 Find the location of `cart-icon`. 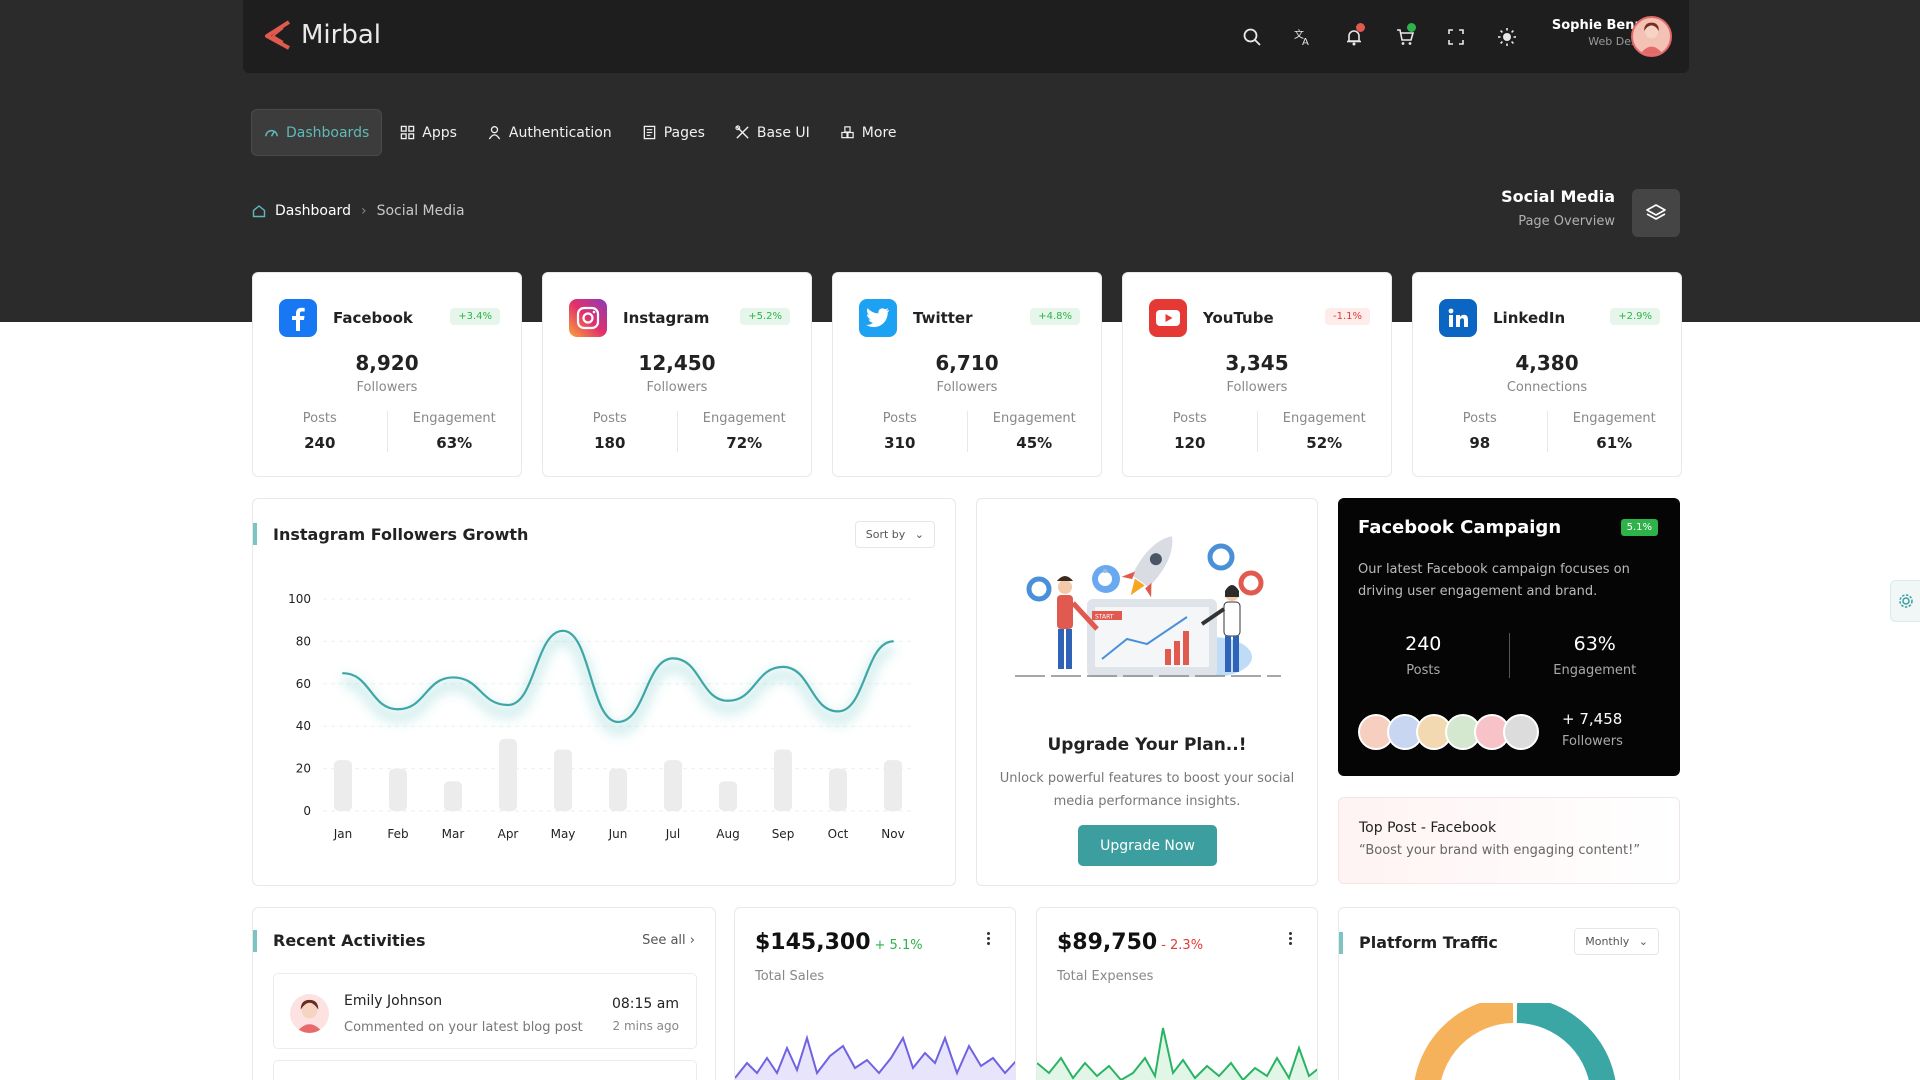

cart-icon is located at coordinates (1404, 37).